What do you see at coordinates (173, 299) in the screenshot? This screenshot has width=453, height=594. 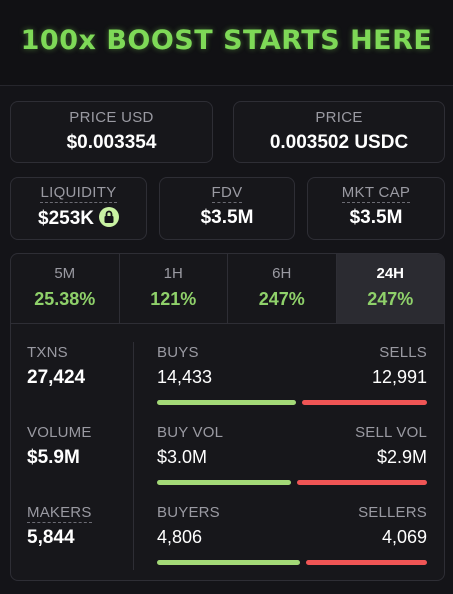 I see `tab-1h-change: 121%` at bounding box center [173, 299].